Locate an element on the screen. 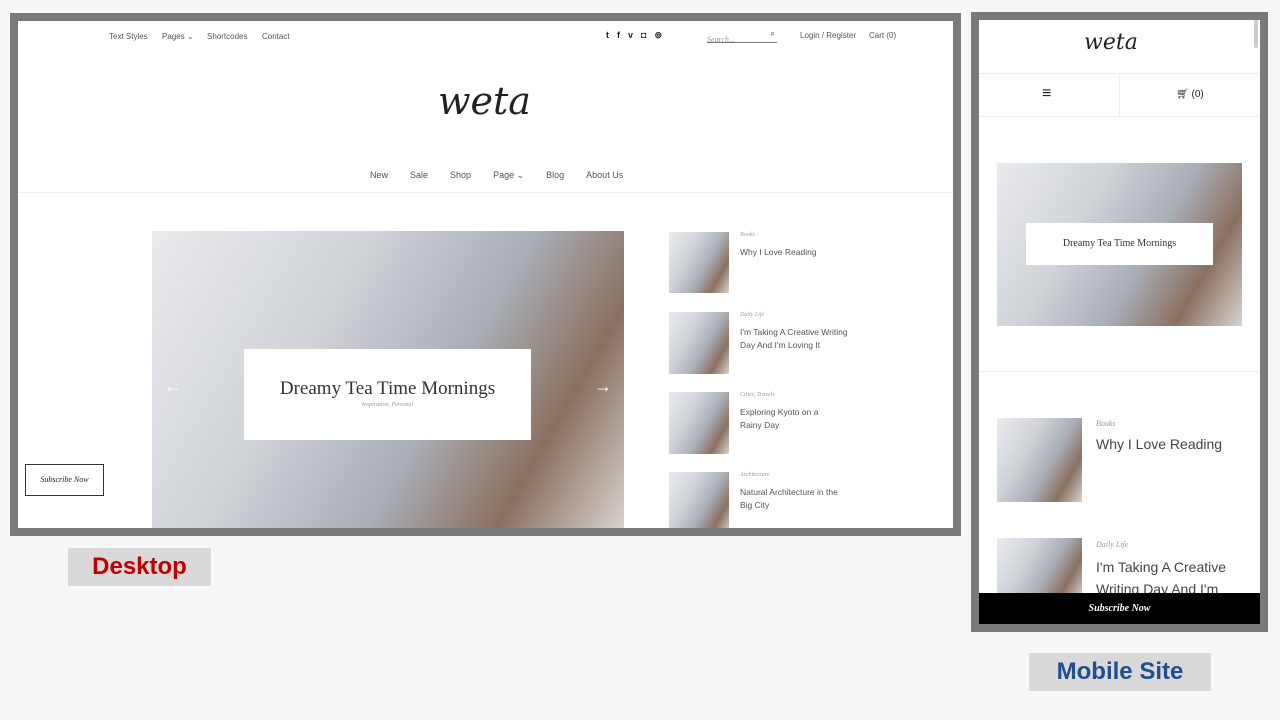  twitter-icon: t is located at coordinates (607, 35).